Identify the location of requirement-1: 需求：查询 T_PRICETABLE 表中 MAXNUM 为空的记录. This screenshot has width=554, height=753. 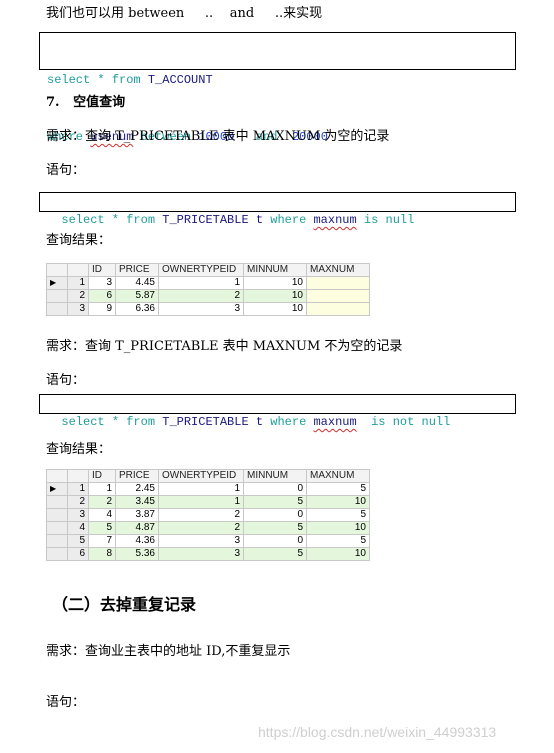
(218, 136).